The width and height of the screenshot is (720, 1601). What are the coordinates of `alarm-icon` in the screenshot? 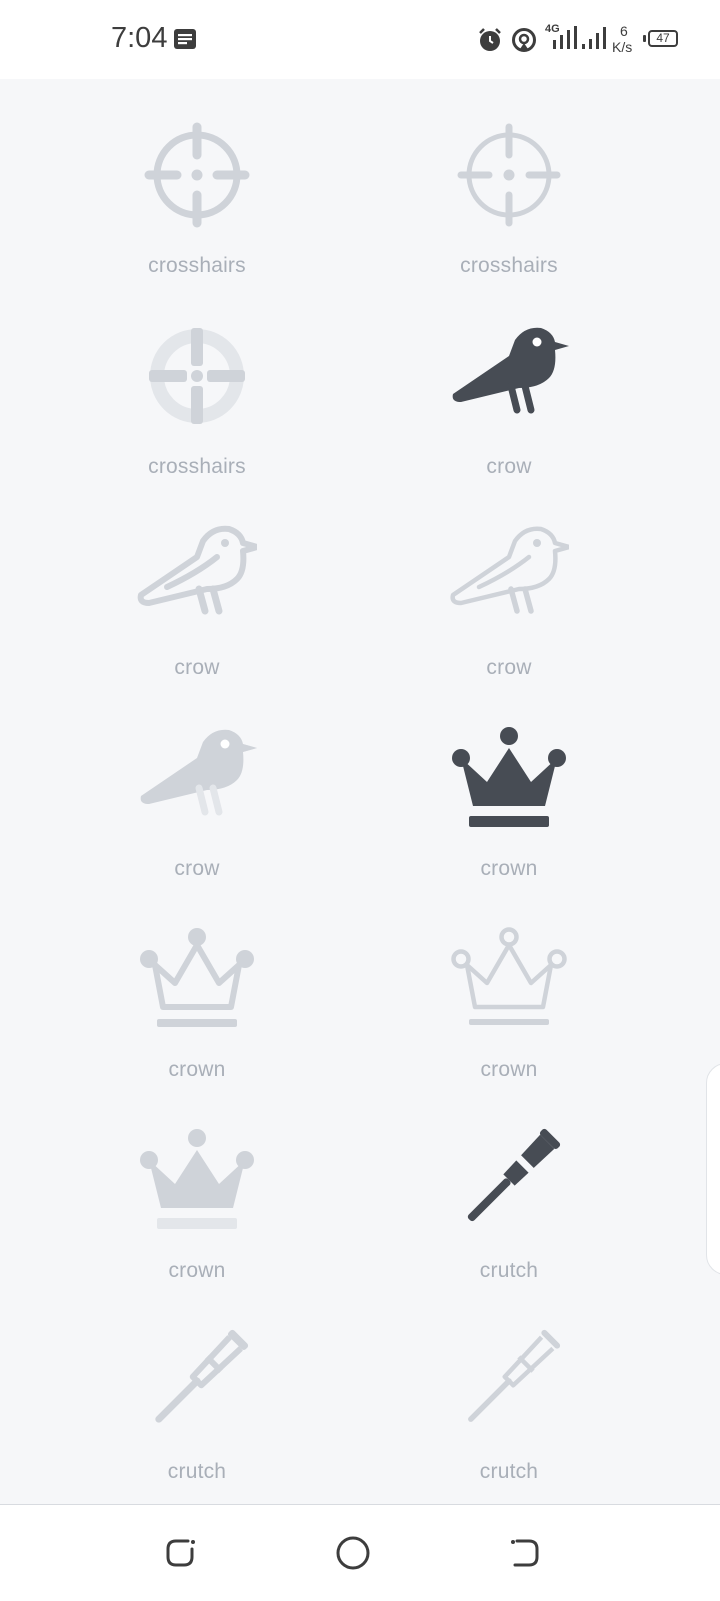 It's located at (490, 39).